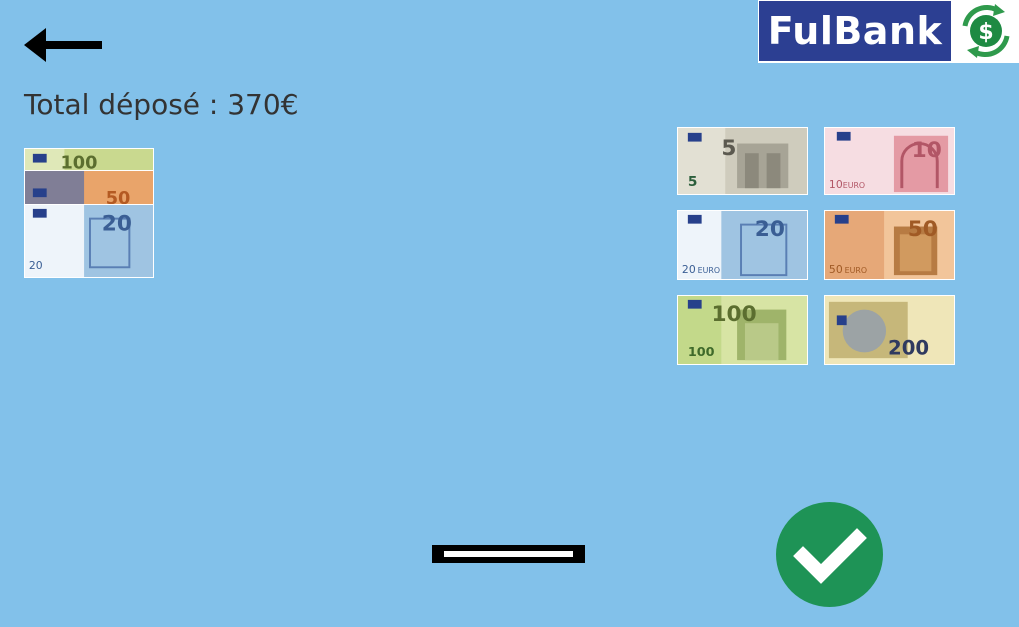  What do you see at coordinates (161, 104) in the screenshot?
I see `total-deposited-label: Total déposé : 370€` at bounding box center [161, 104].